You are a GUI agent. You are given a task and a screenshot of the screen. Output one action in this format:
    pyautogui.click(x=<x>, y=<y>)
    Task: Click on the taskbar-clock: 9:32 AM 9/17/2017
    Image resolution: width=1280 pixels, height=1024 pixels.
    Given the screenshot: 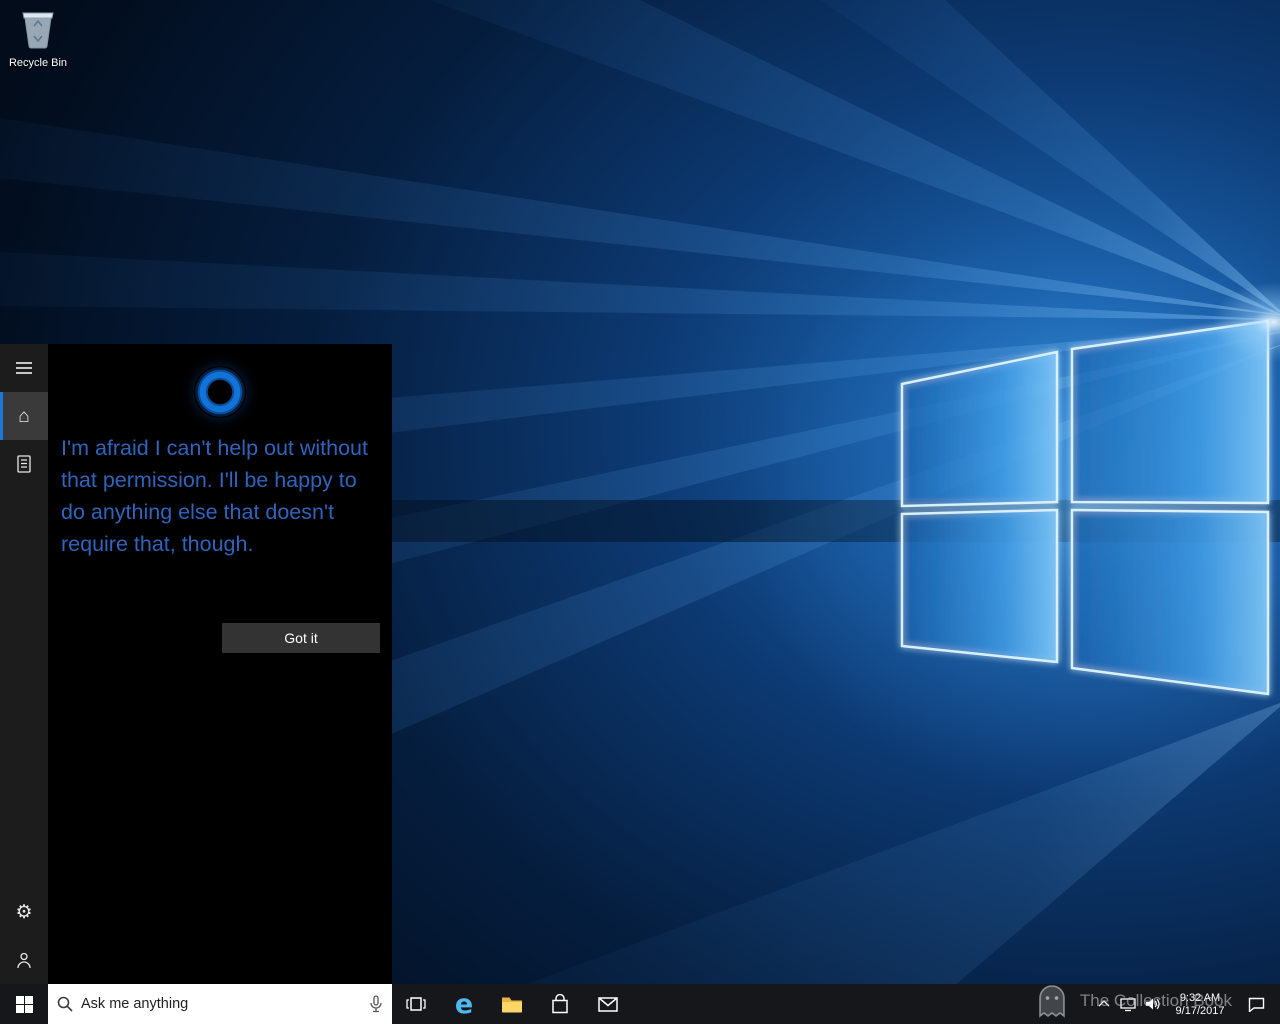 What is the action you would take?
    pyautogui.click(x=1200, y=1004)
    